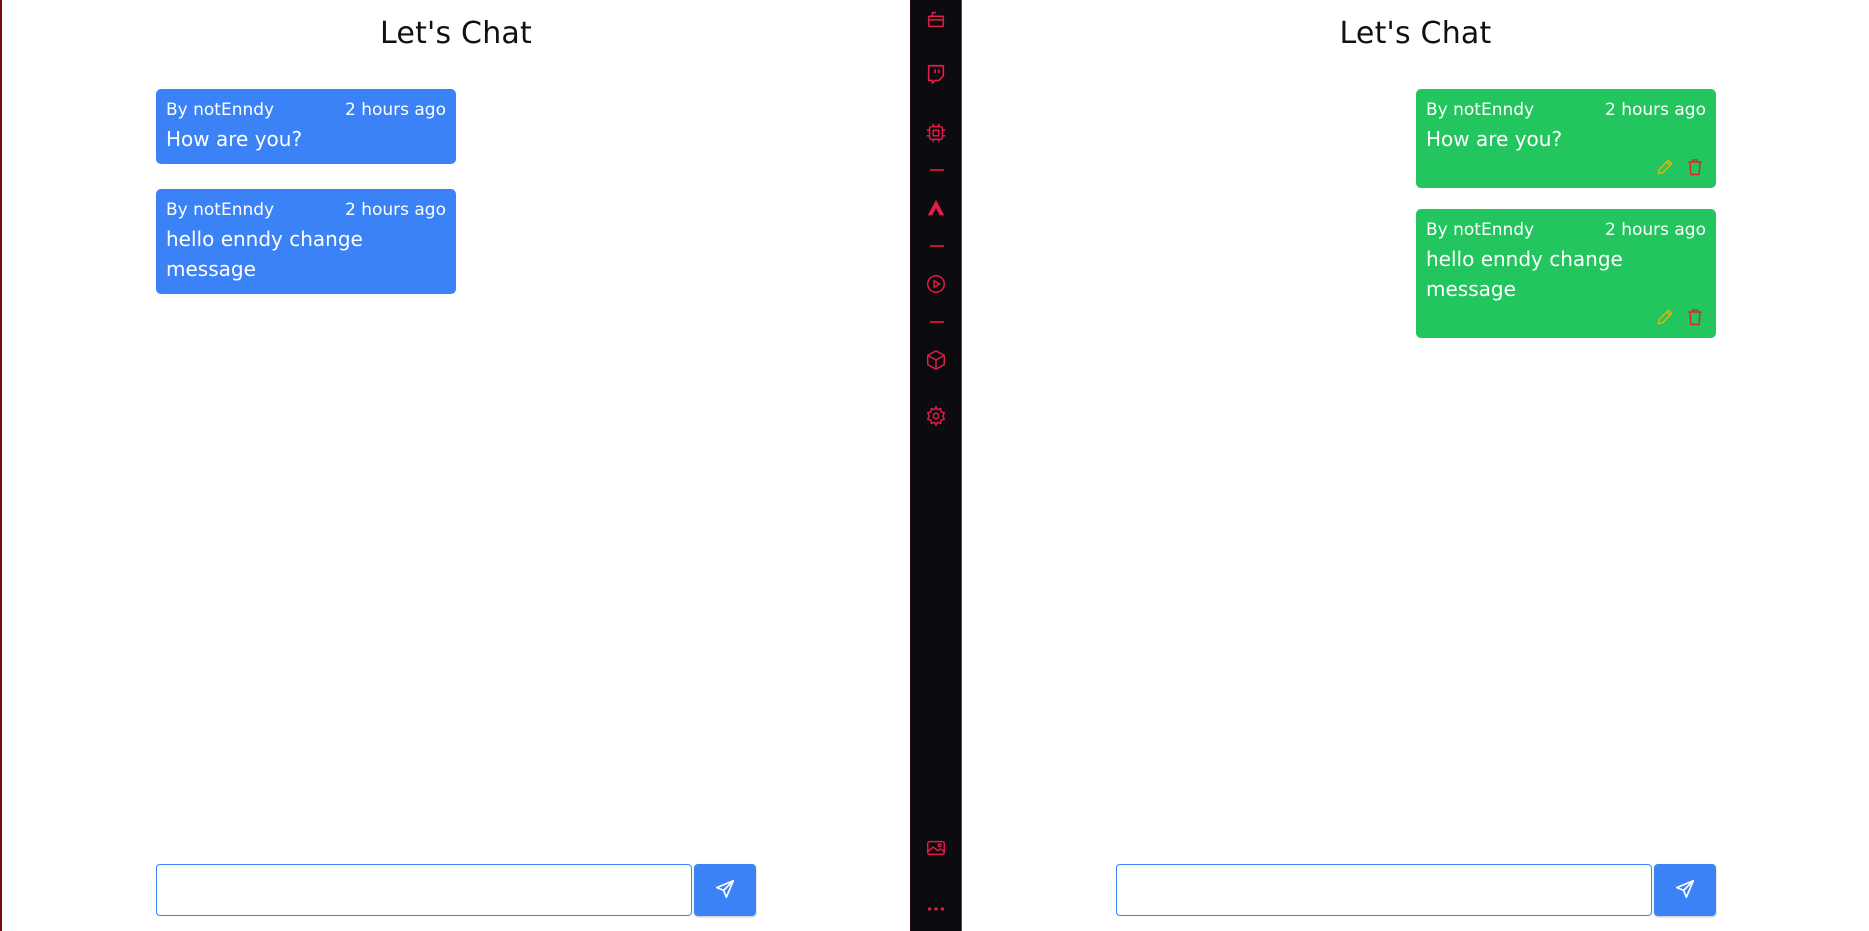  I want to click on message-bubble: By notEnndy 2 hours ago How are you?, so click(306, 126).